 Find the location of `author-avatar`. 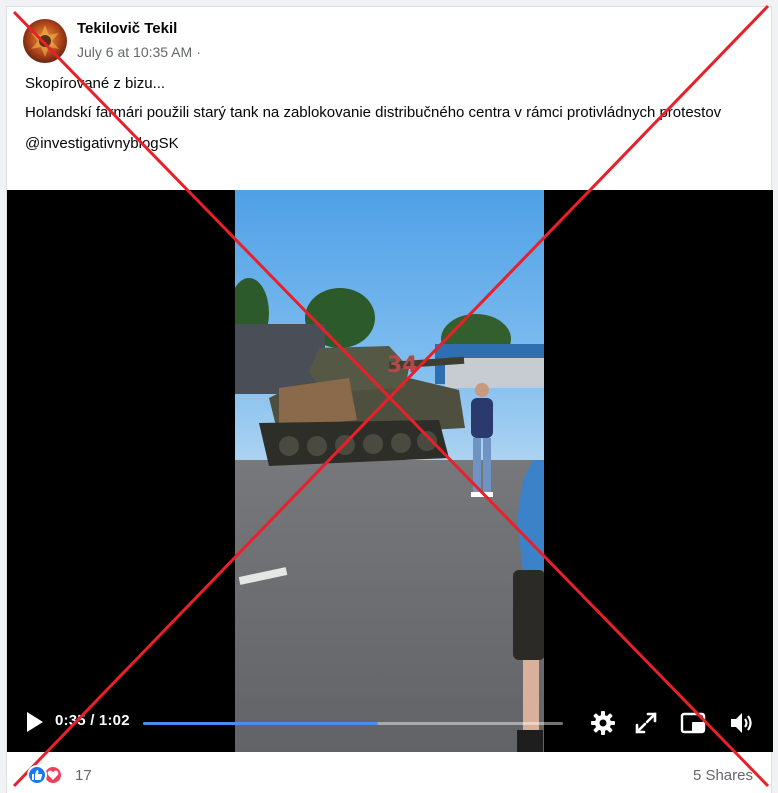

author-avatar is located at coordinates (45, 41).